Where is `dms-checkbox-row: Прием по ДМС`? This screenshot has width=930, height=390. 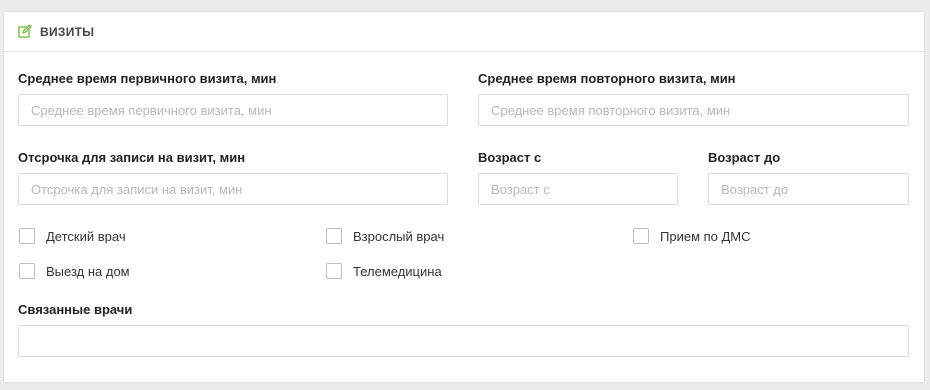
dms-checkbox-row: Прием по ДМС is located at coordinates (692, 236).